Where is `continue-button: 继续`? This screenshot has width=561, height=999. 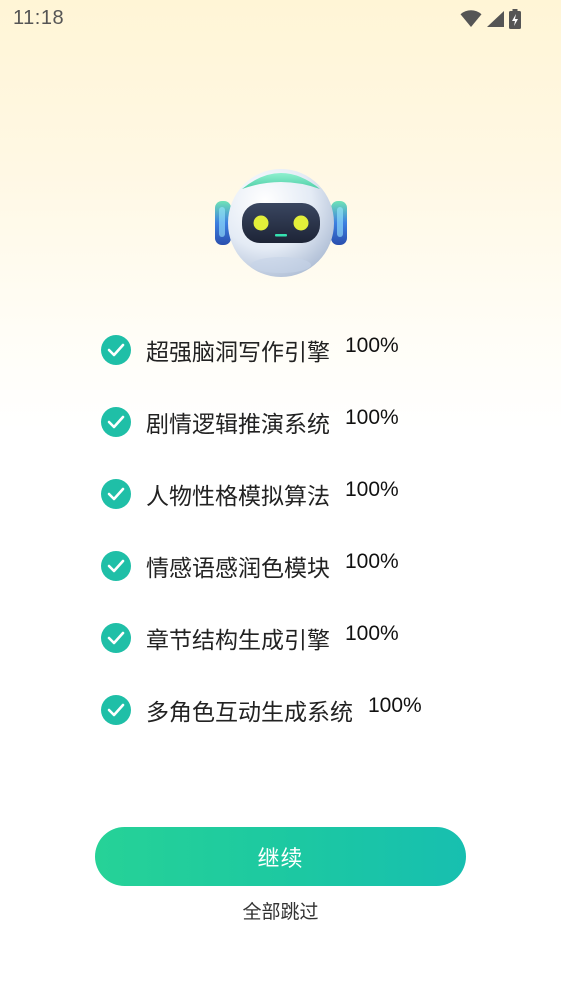
continue-button: 继续 is located at coordinates (280, 856).